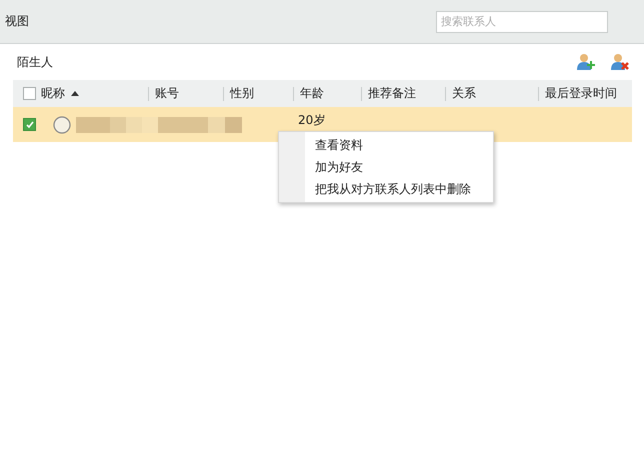 This screenshot has height=470, width=644. Describe the element at coordinates (17, 21) in the screenshot. I see `window-title: 视图` at that location.